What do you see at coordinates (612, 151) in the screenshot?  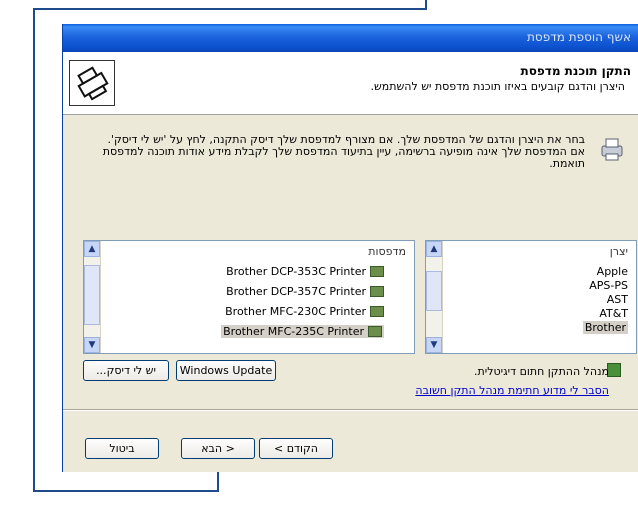 I see `printer-icon` at bounding box center [612, 151].